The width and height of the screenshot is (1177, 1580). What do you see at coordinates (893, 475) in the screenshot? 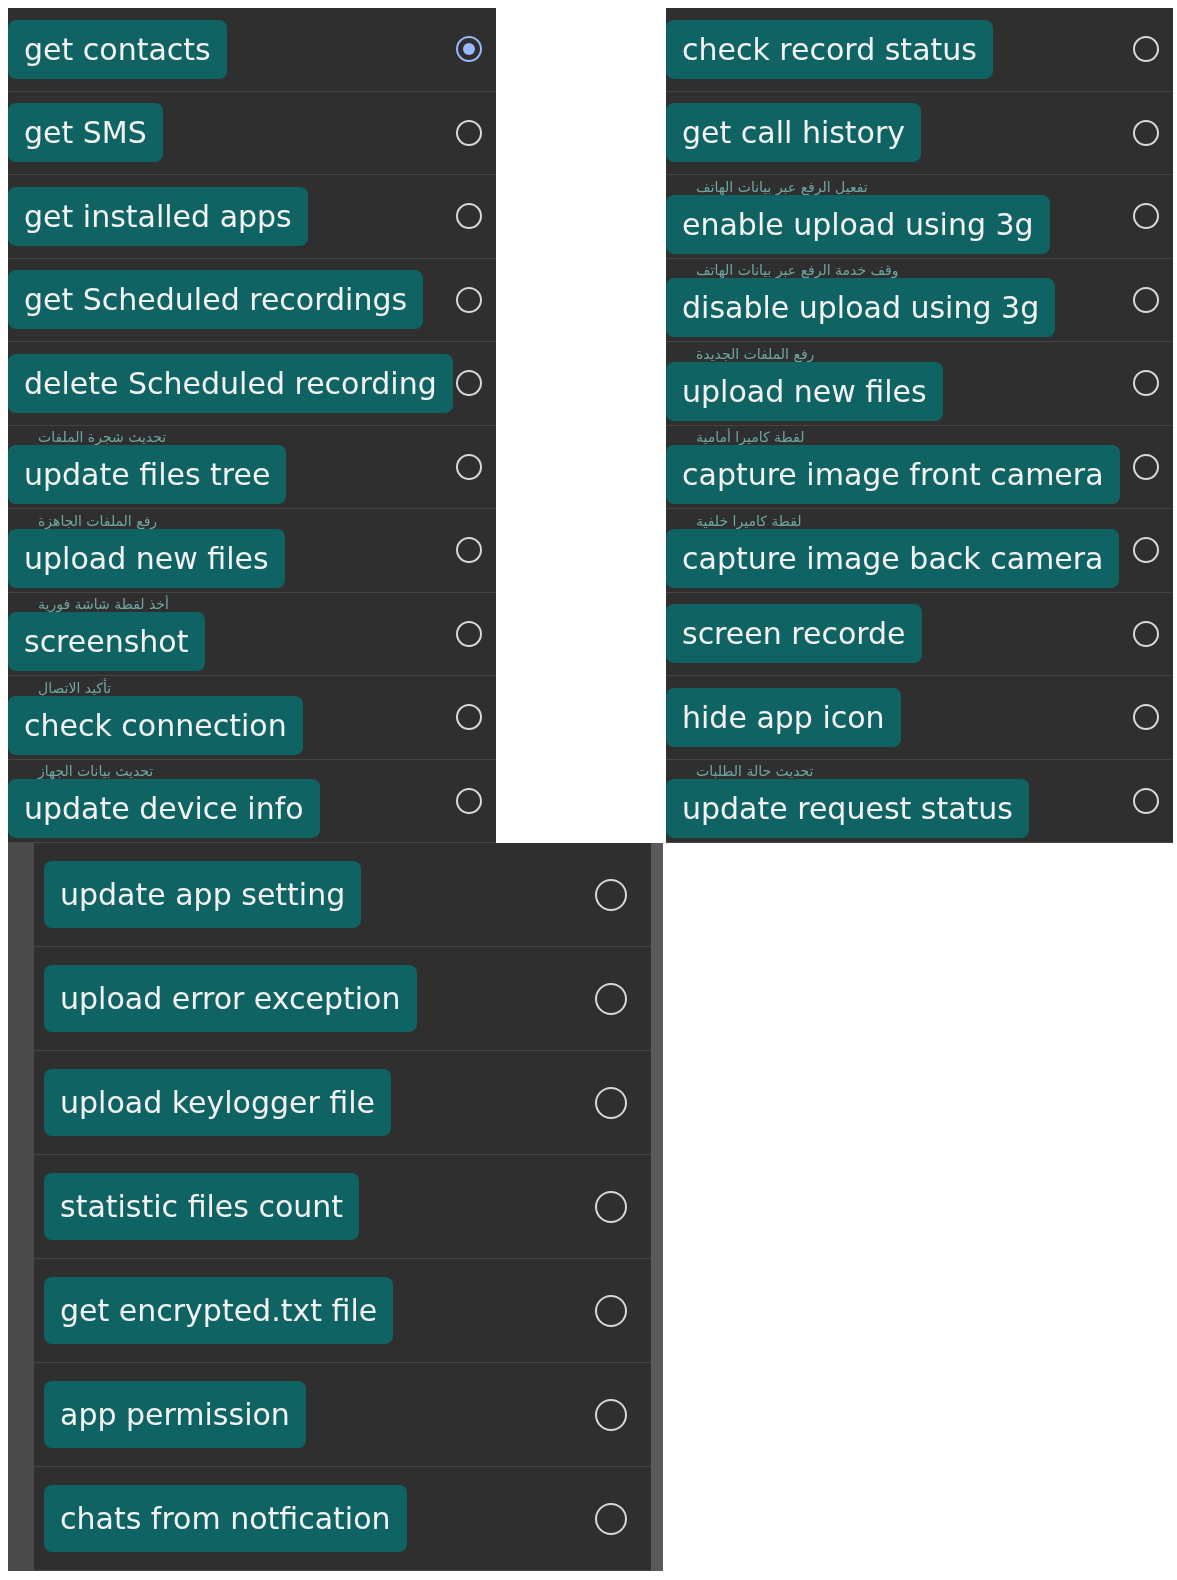
I see `option-label: capture image front camera` at bounding box center [893, 475].